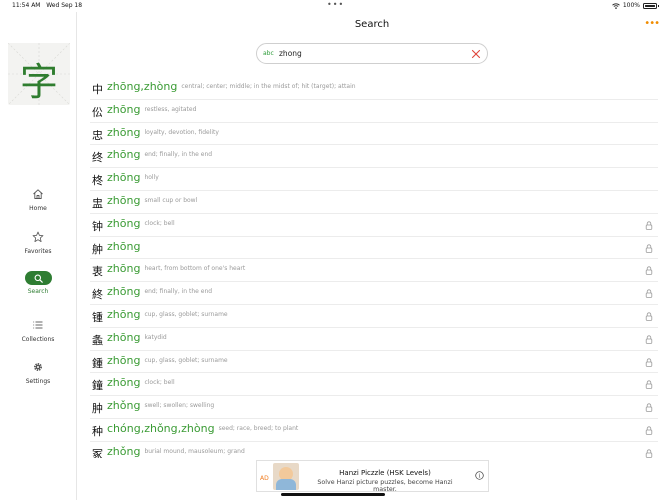 Image resolution: width=667 pixels, height=500 pixels. I want to click on hanzi-character: 螽, so click(97, 340).